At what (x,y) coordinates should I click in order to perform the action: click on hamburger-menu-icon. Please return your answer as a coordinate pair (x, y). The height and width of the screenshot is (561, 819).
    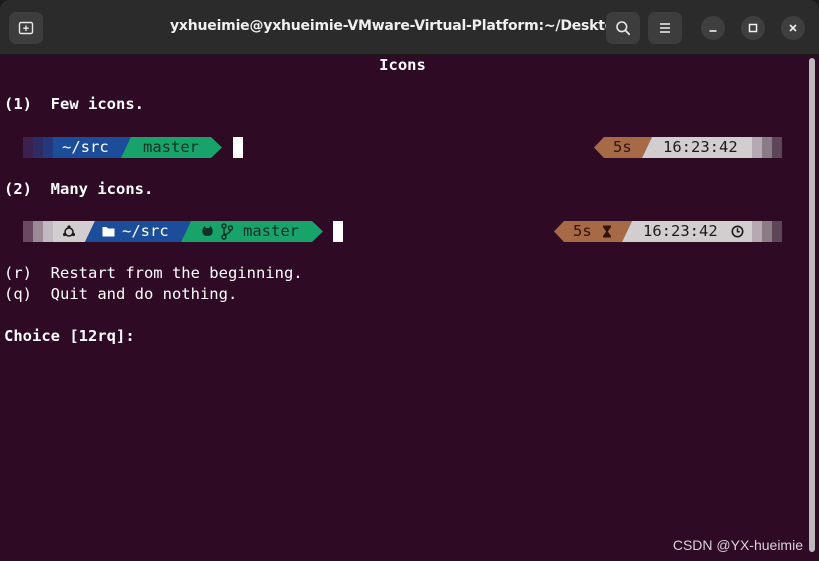
    Looking at the image, I should click on (665, 28).